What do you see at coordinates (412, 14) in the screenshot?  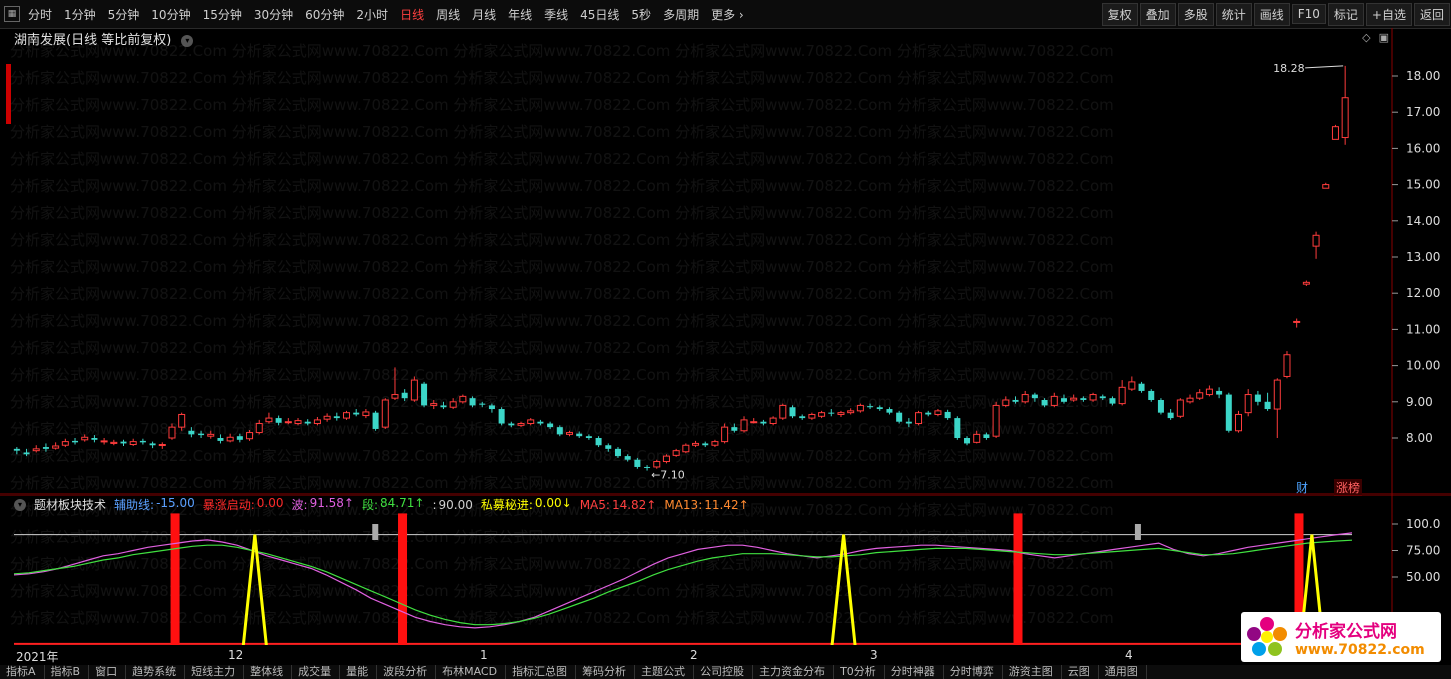 I see `period-tab: 日线` at bounding box center [412, 14].